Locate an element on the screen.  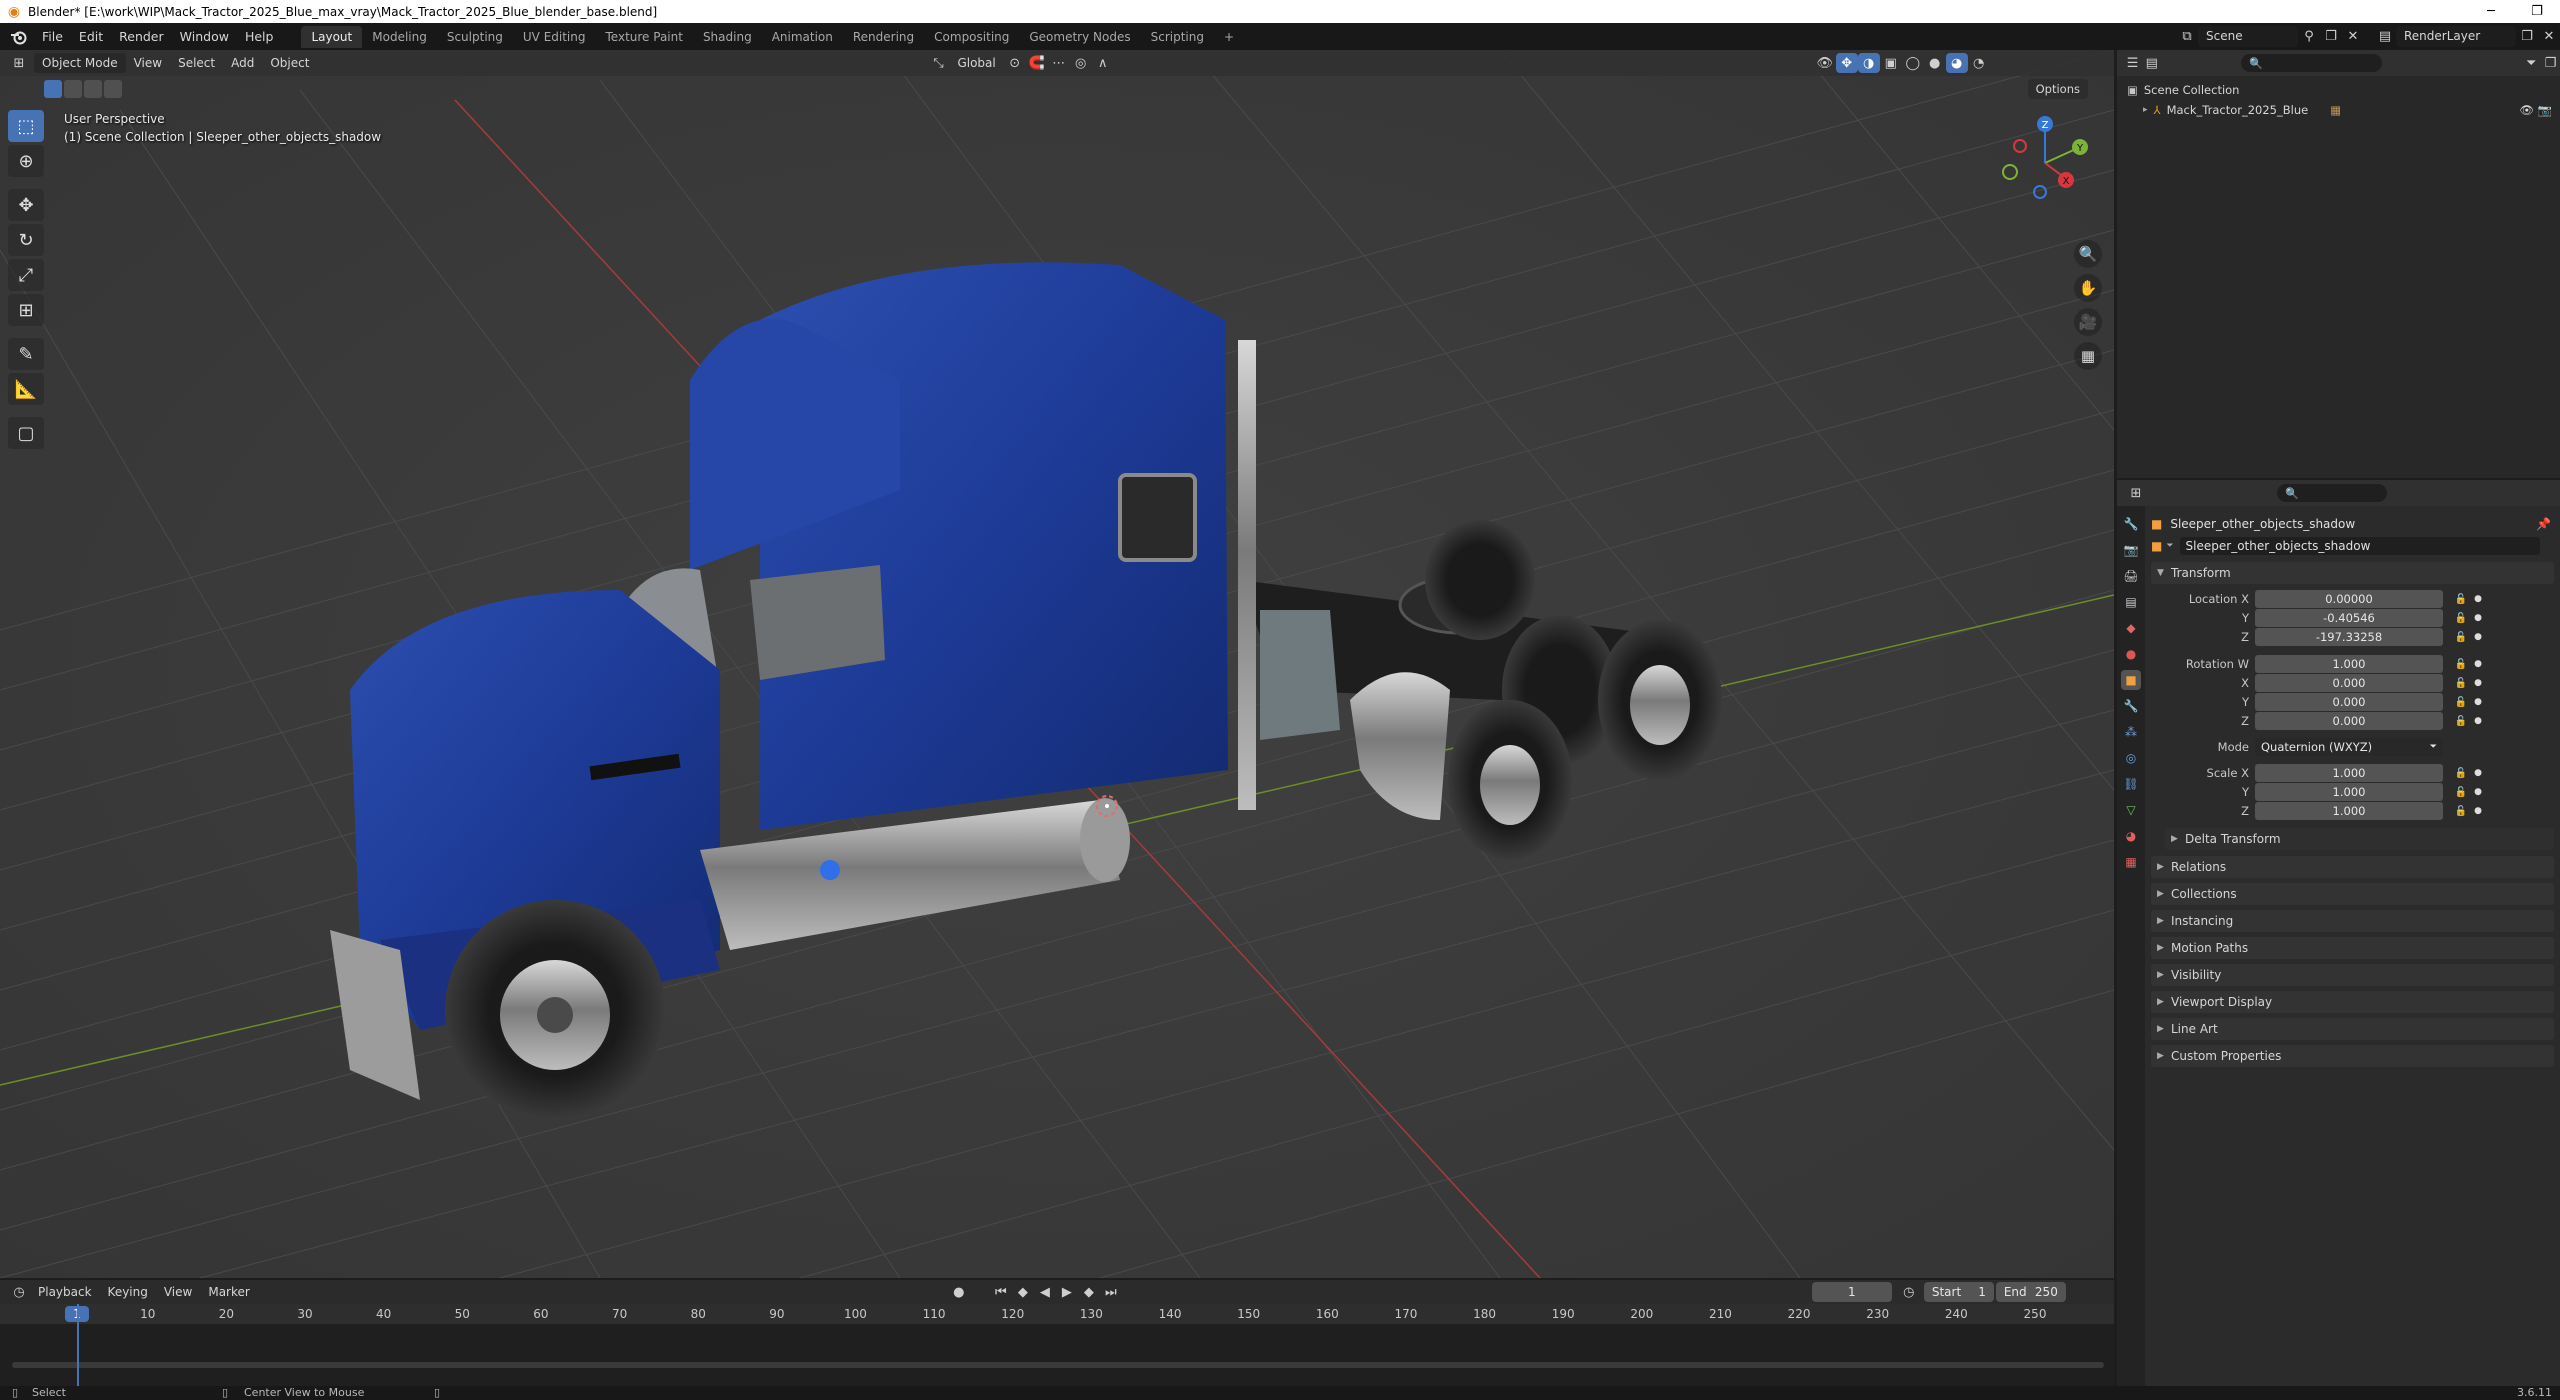
perspective-toggle-icon: ▦ is located at coordinates (2088, 356).